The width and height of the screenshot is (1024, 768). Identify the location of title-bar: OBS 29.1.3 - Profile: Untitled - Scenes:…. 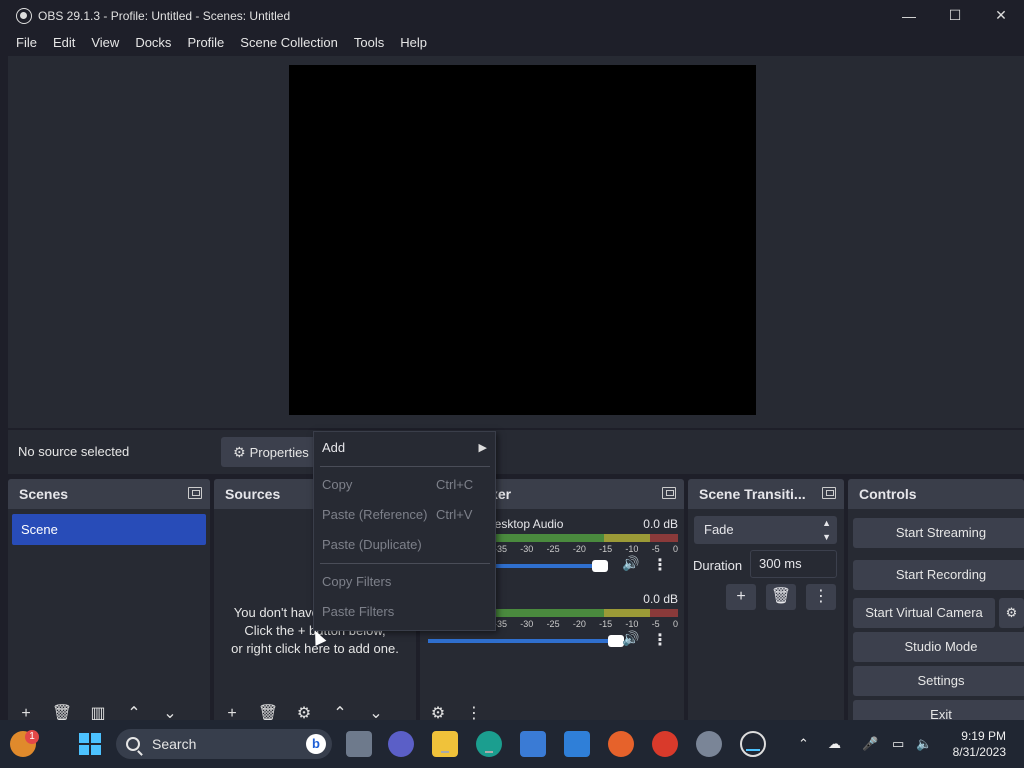
(512, 15).